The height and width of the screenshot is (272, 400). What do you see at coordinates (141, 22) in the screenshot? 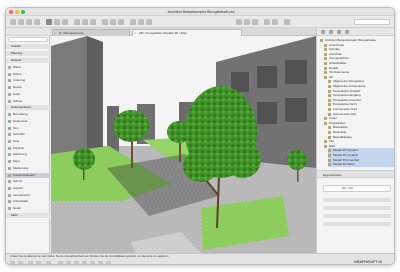
I see `section-icon` at bounding box center [141, 22].